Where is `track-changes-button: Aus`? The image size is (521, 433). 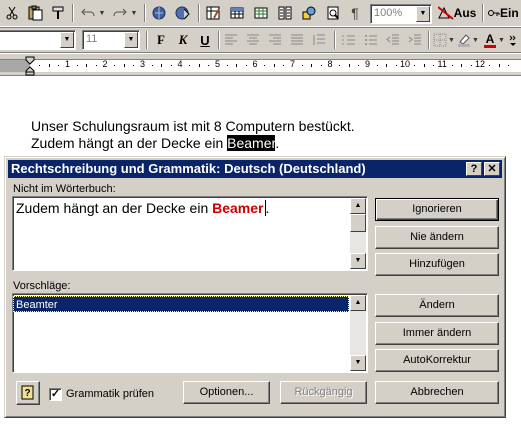
track-changes-button: Aus is located at coordinates (457, 13).